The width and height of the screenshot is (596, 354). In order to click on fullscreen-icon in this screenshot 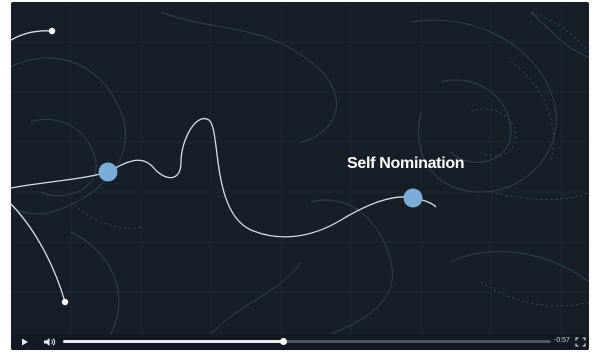, I will do `click(580, 342)`.